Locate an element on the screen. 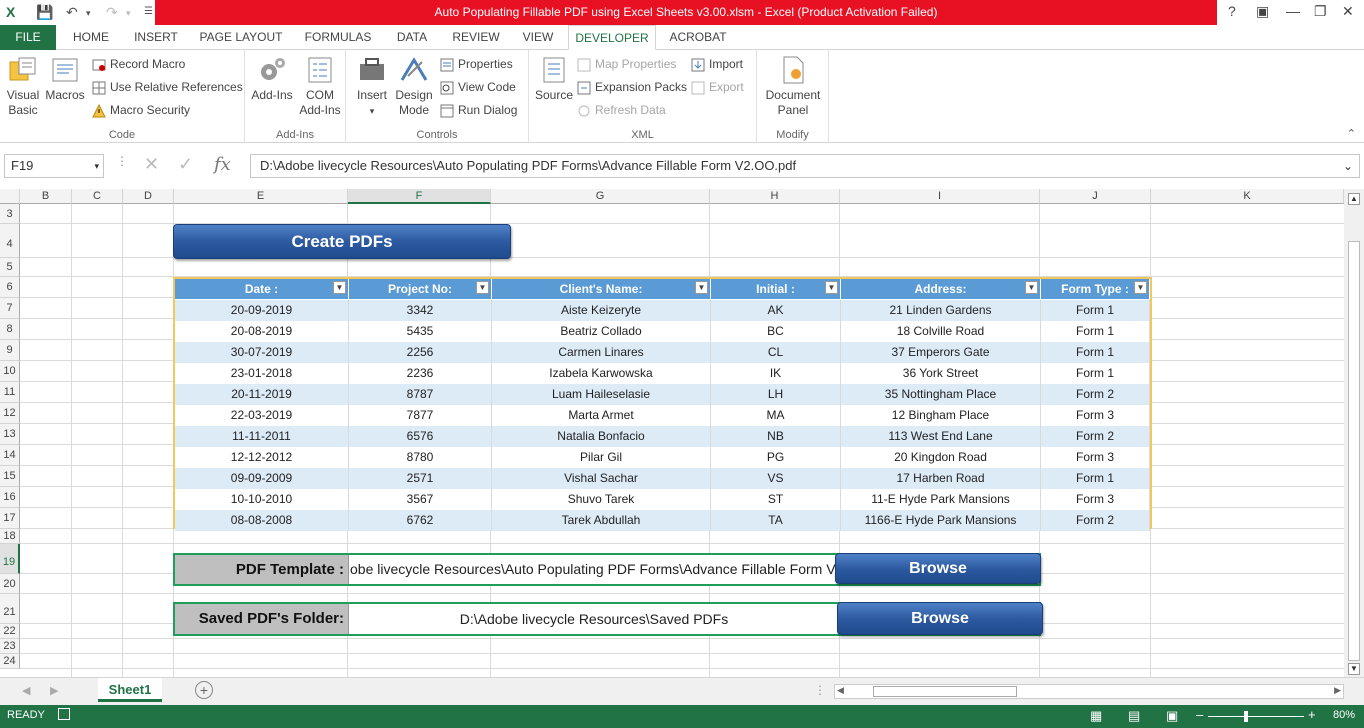  table-cell: 11-11-2011 is located at coordinates (262, 436).